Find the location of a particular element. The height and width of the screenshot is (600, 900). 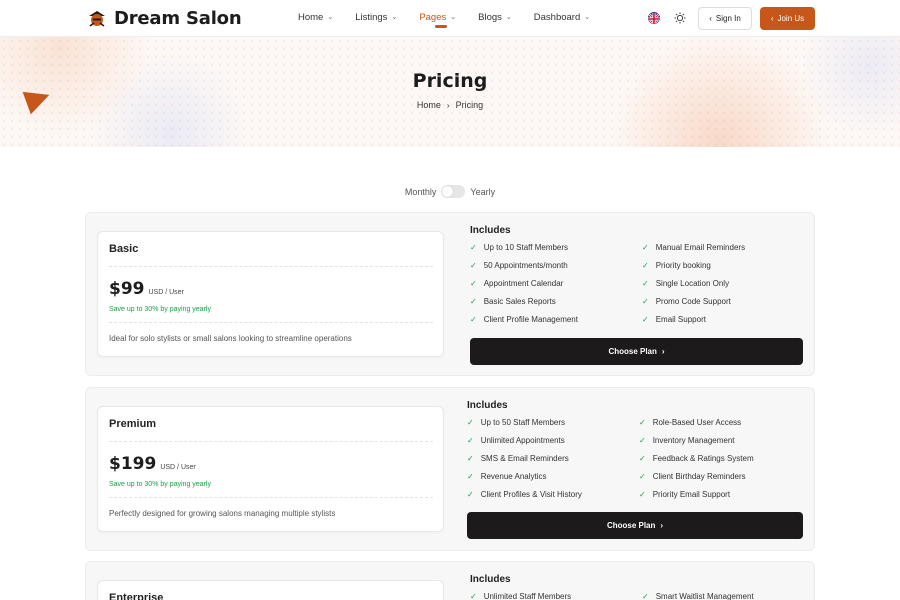

billing-toggle: Monthly Yearly is located at coordinates (450, 191).